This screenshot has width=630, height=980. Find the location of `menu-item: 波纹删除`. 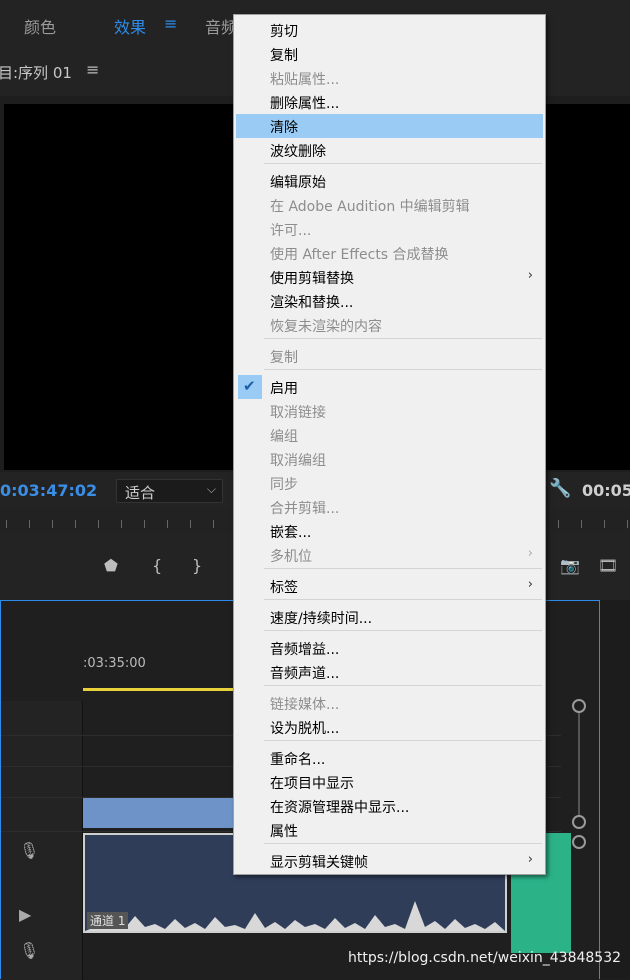

menu-item: 波纹删除 is located at coordinates (389, 150).